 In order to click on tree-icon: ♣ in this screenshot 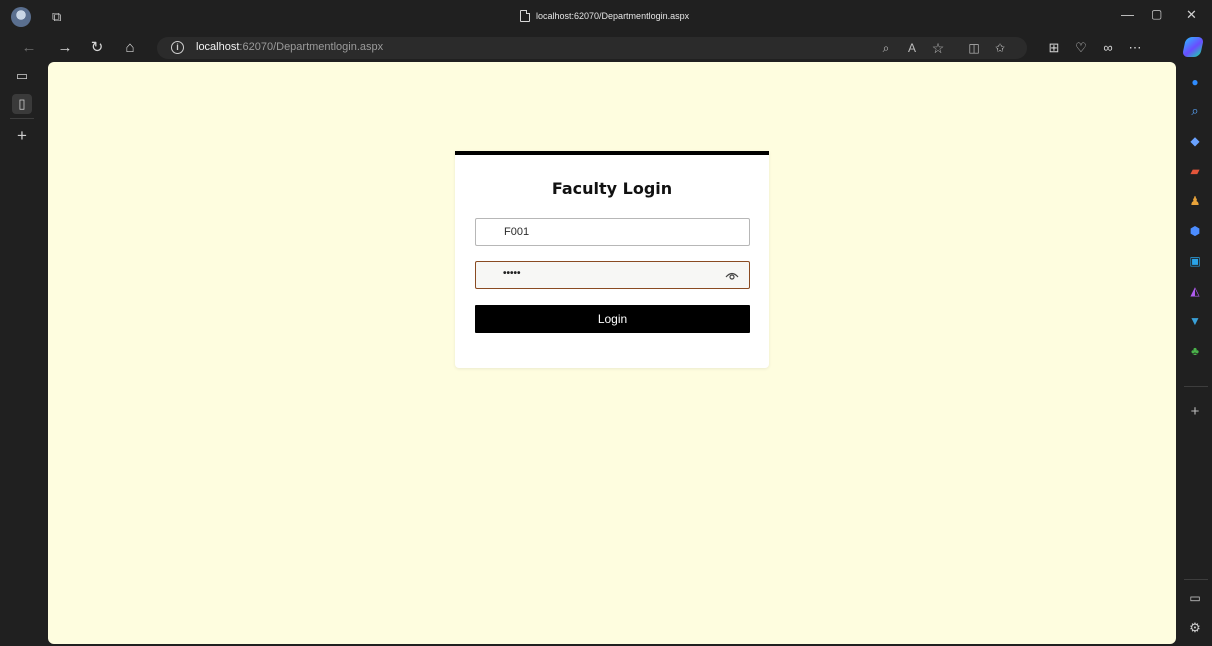, I will do `click(1195, 351)`.